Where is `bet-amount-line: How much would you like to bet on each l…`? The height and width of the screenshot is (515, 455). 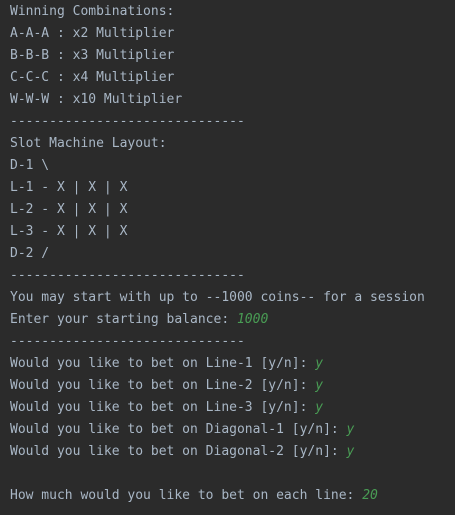
bet-amount-line: How much would you like to bet on each l… is located at coordinates (232, 496).